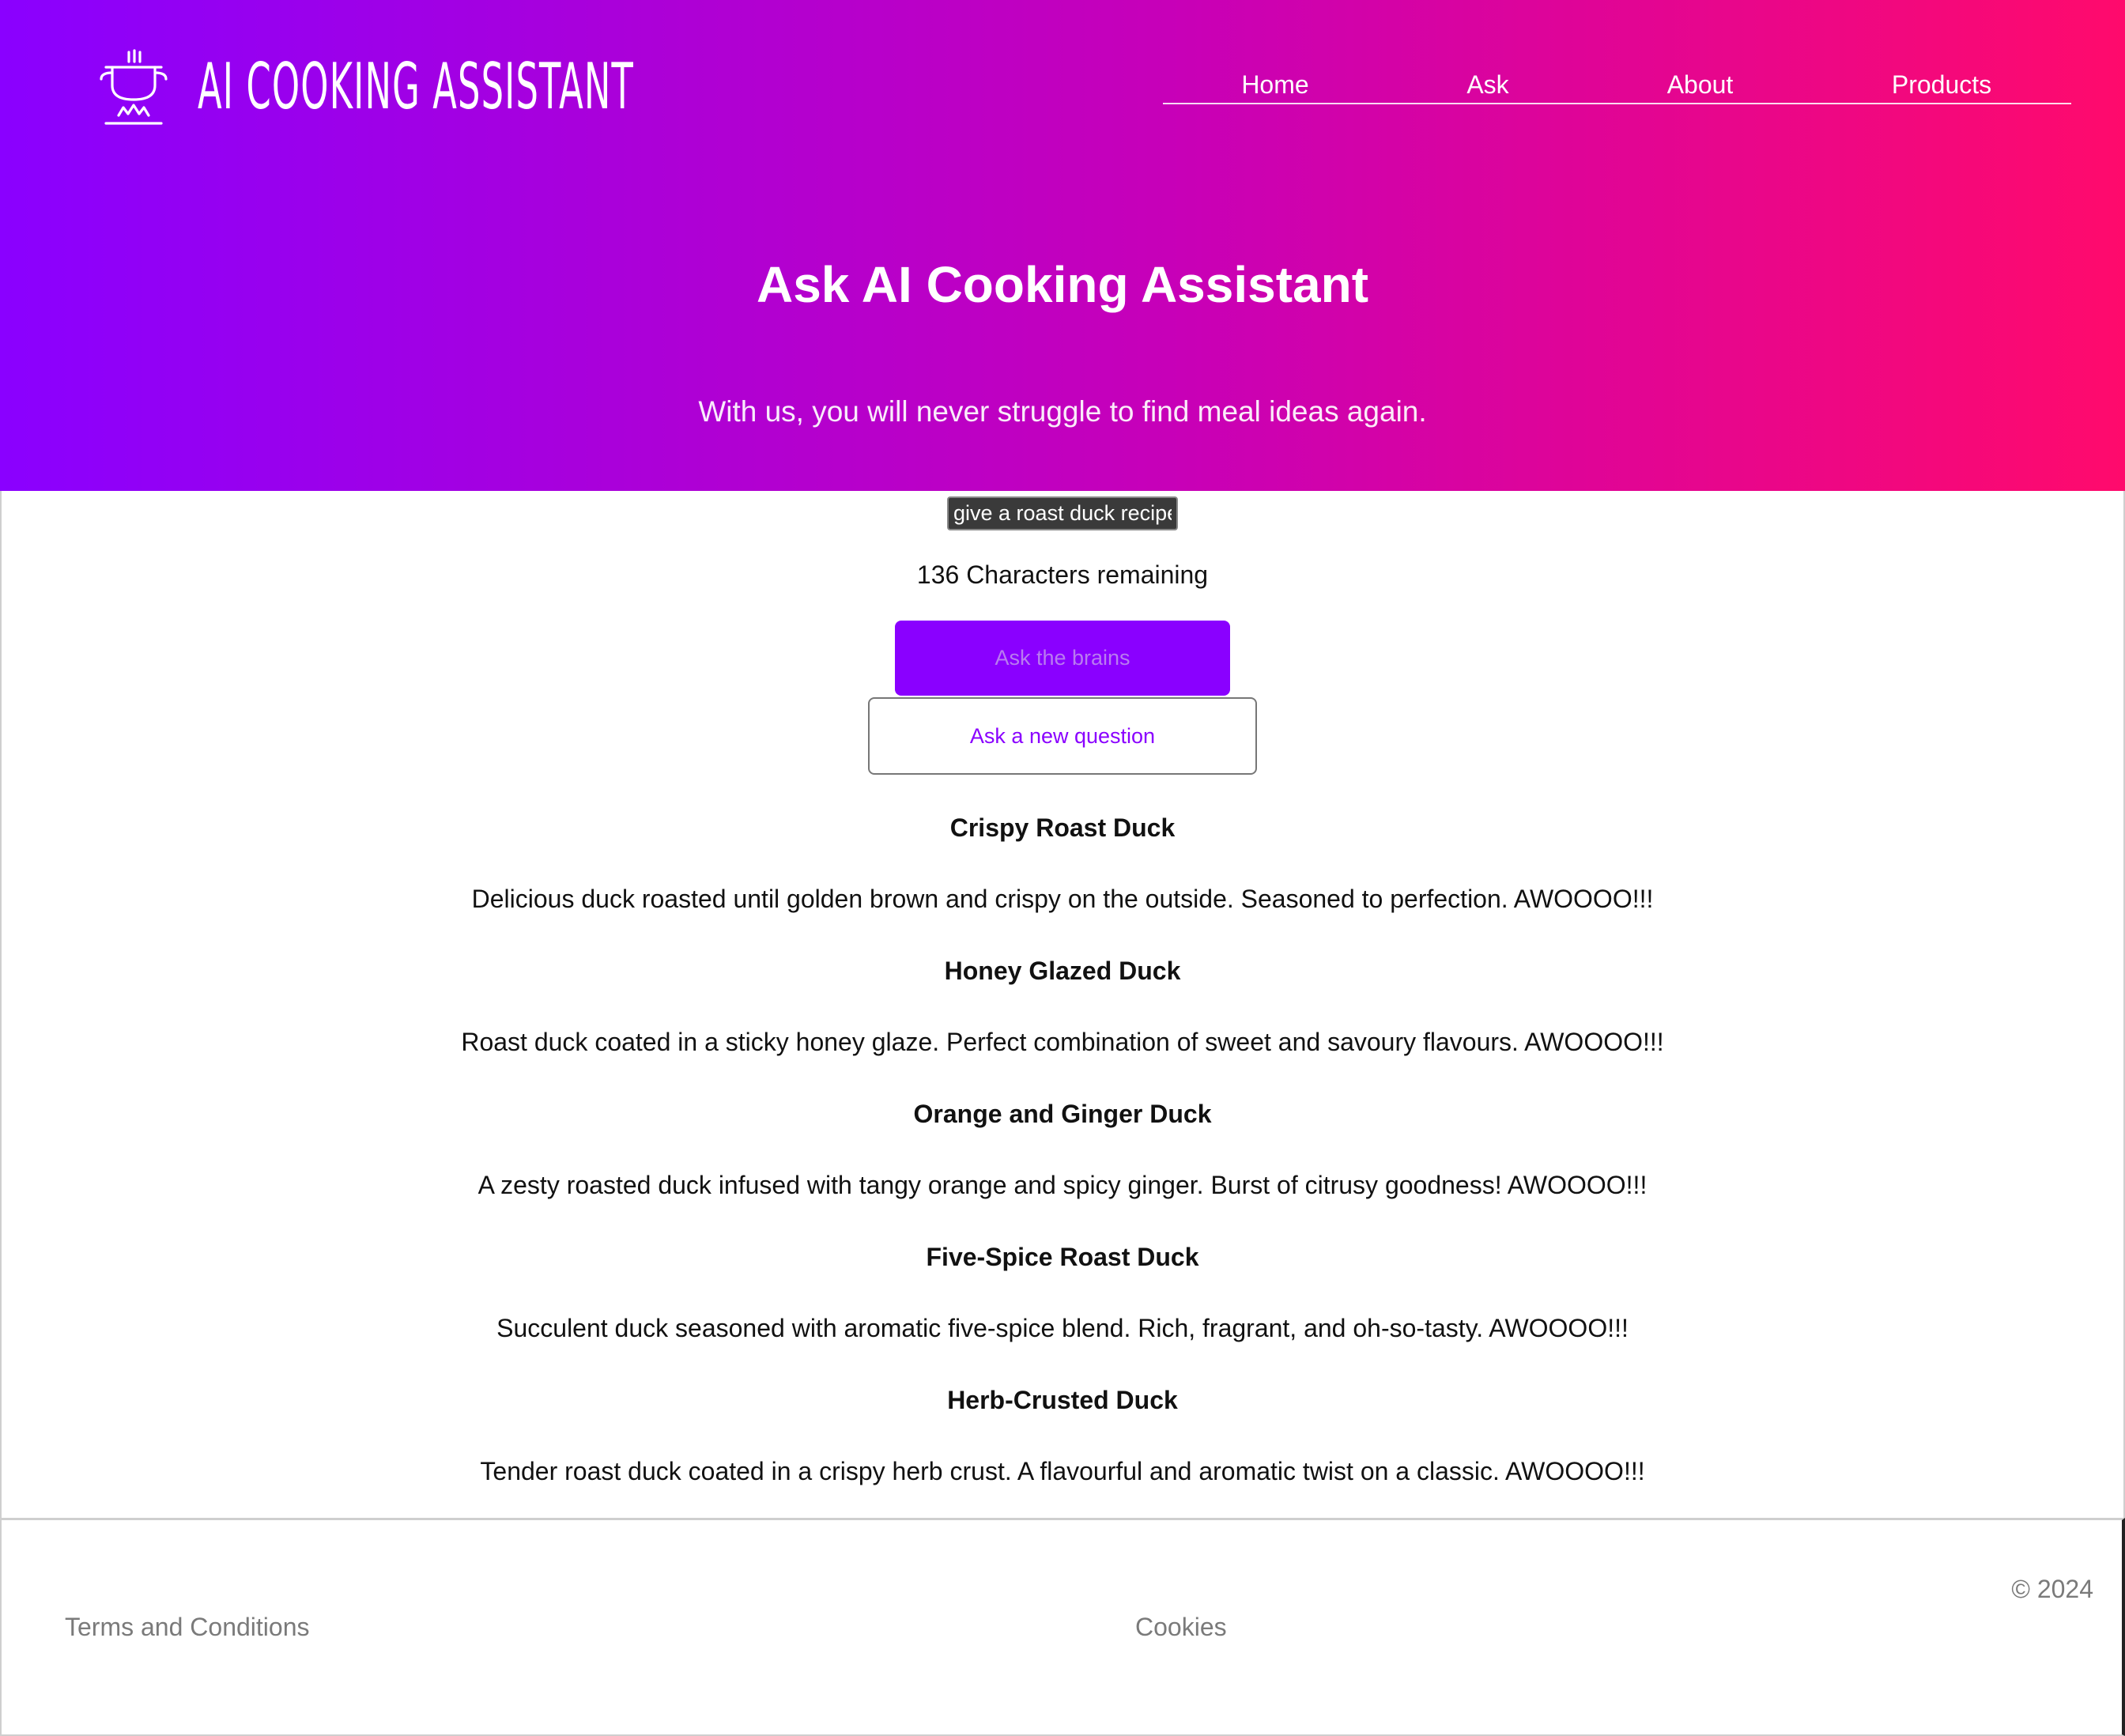 This screenshot has width=2125, height=1736. Describe the element at coordinates (1700, 84) in the screenshot. I see `nav-item-about: About` at that location.